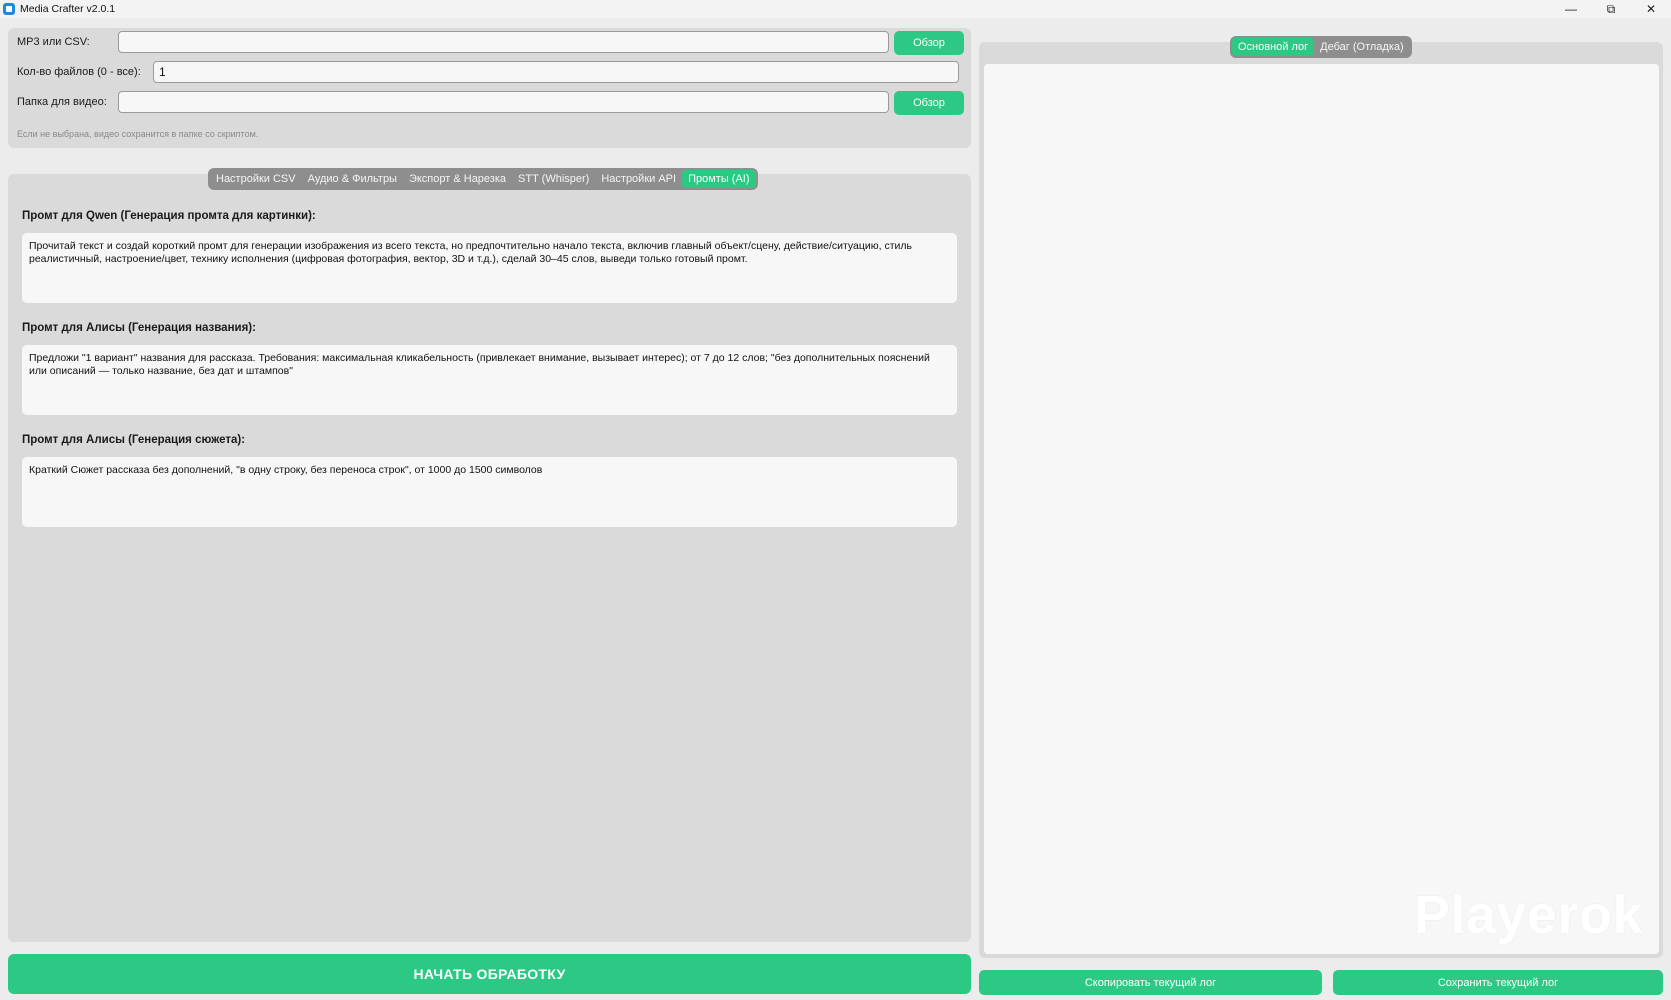 This screenshot has height=1000, width=1671. I want to click on tab-main-log: Основной лог, so click(1273, 47).